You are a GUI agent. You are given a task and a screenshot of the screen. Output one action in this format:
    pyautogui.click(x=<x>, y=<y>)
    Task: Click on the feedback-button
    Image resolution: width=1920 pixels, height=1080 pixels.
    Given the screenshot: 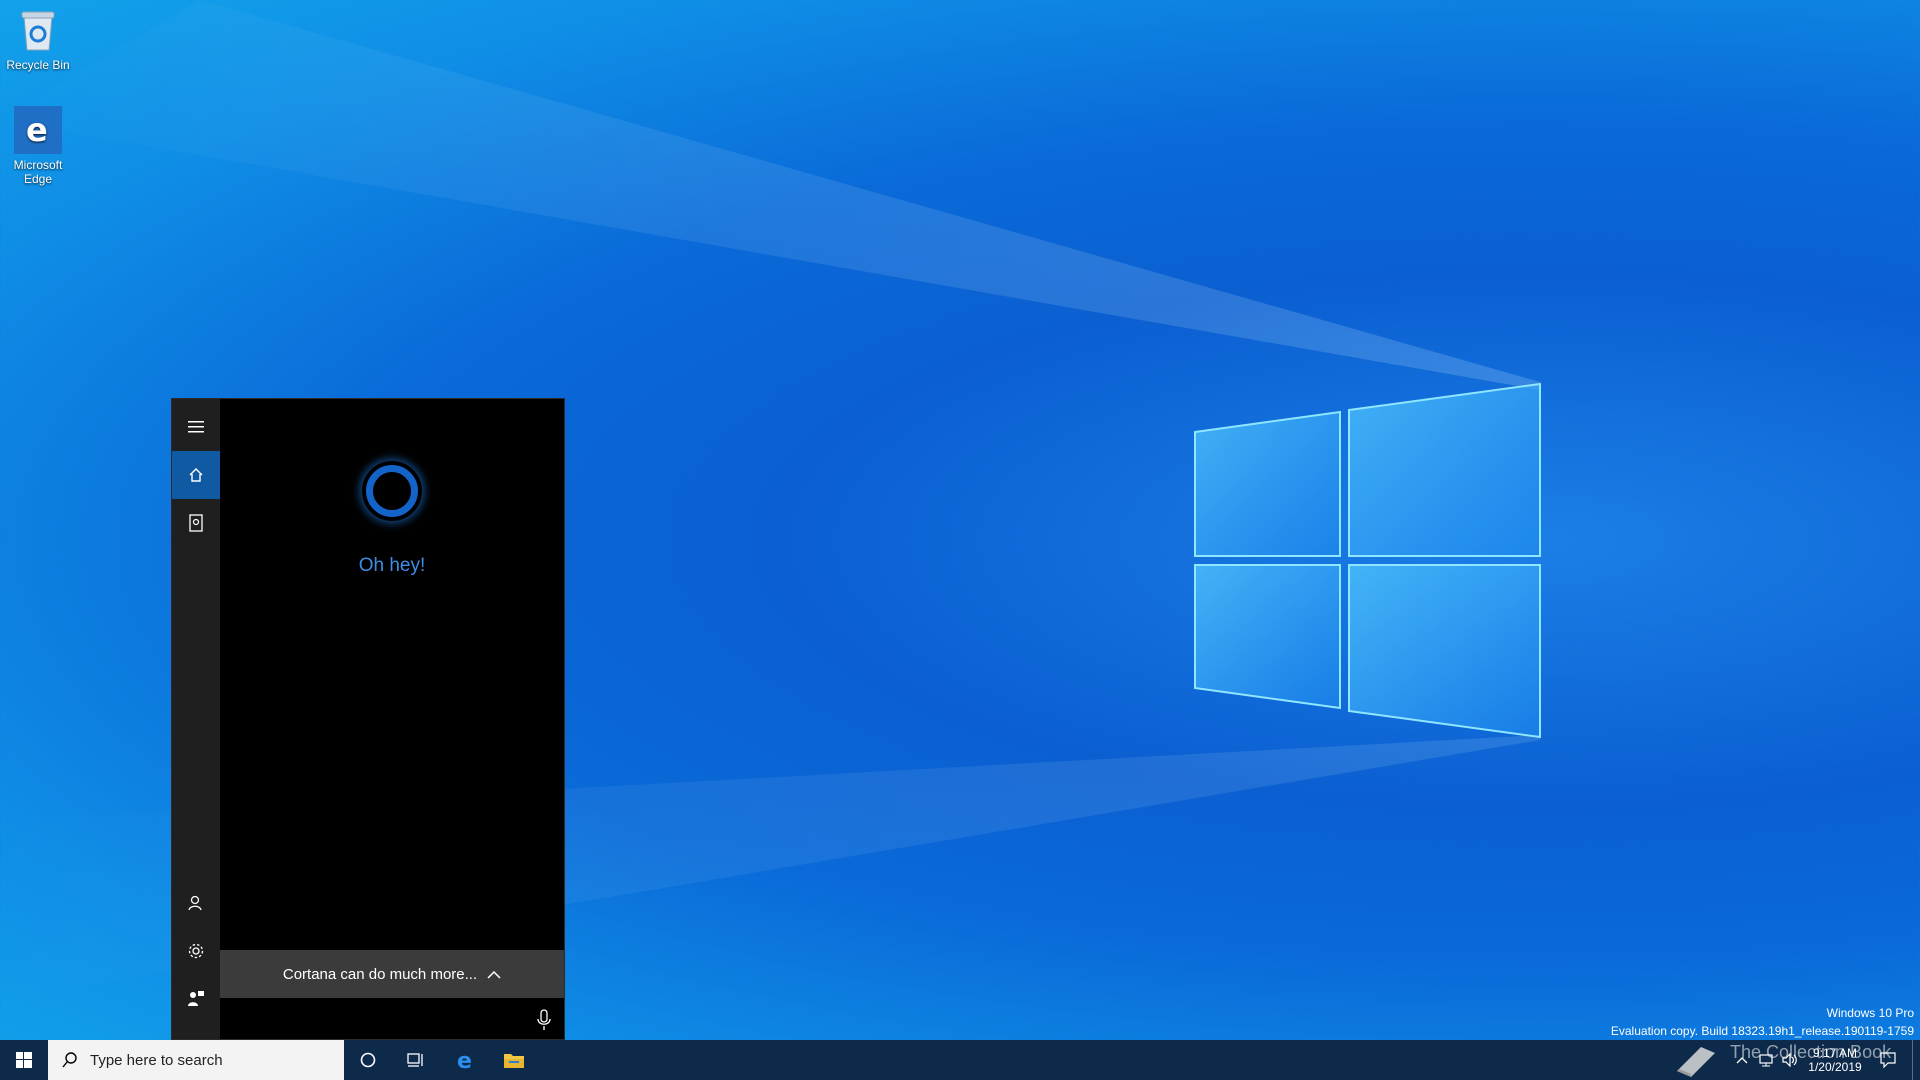 What is the action you would take?
    pyautogui.click(x=196, y=999)
    